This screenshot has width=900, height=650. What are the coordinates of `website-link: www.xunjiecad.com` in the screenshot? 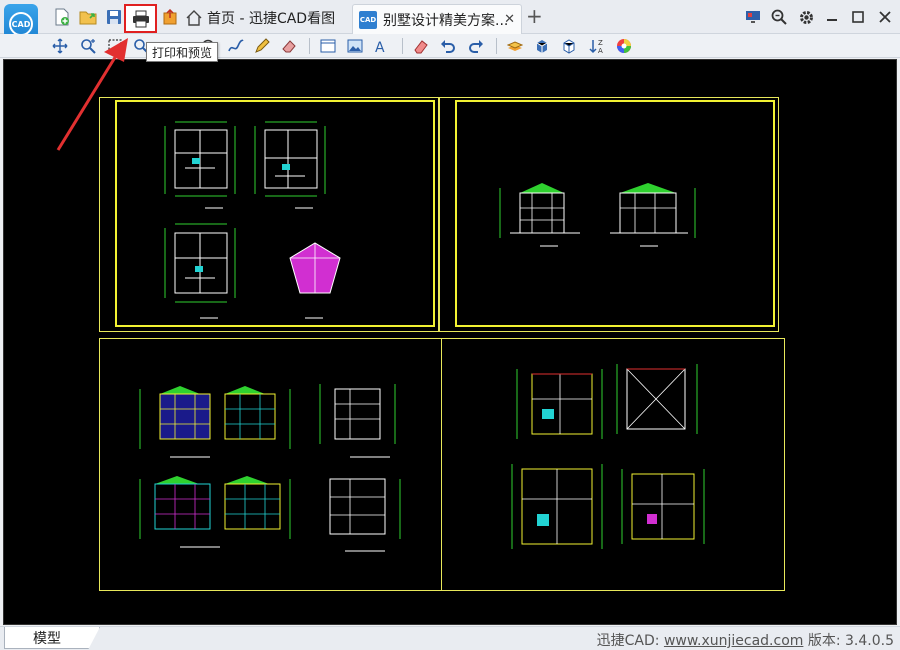 It's located at (733, 641).